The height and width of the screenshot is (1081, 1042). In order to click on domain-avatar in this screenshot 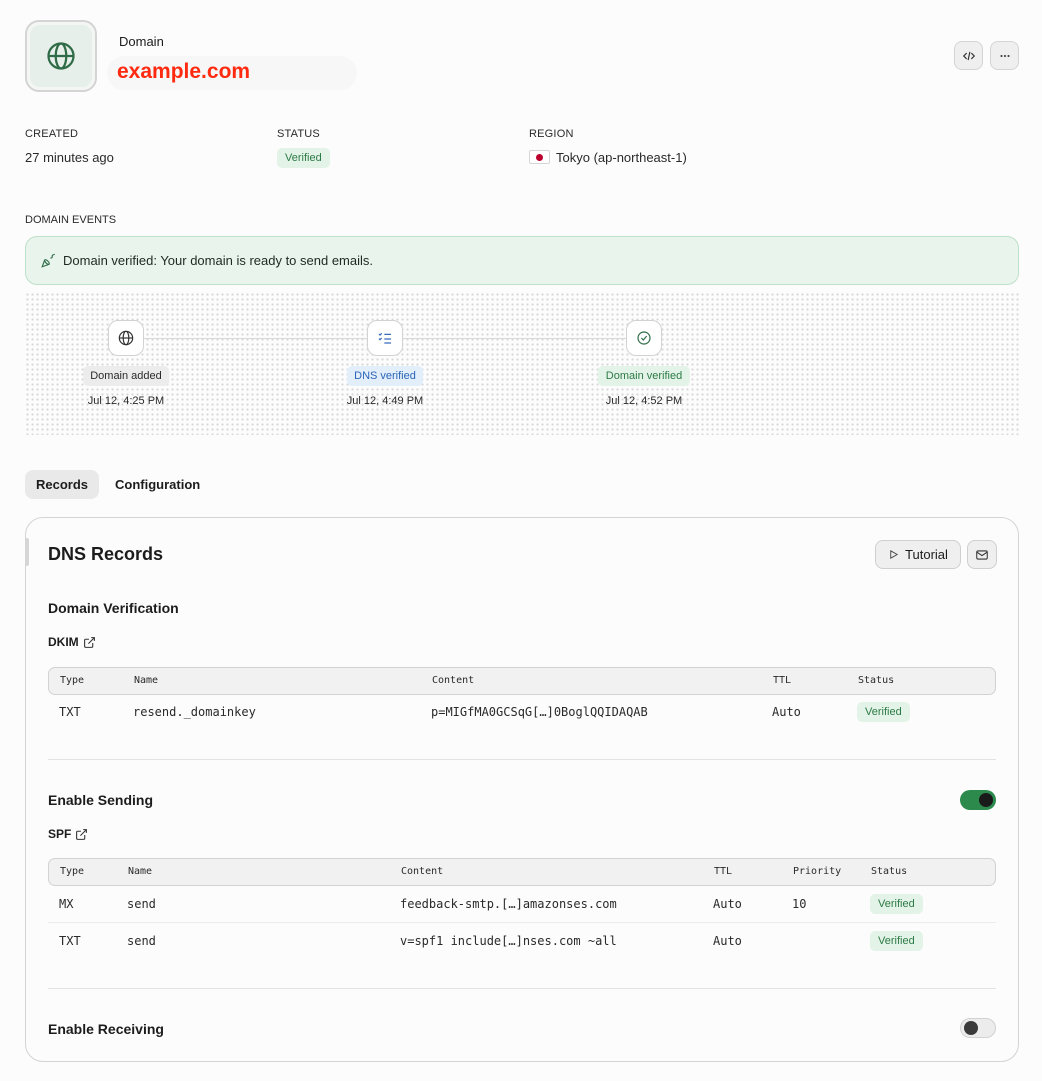, I will do `click(61, 56)`.